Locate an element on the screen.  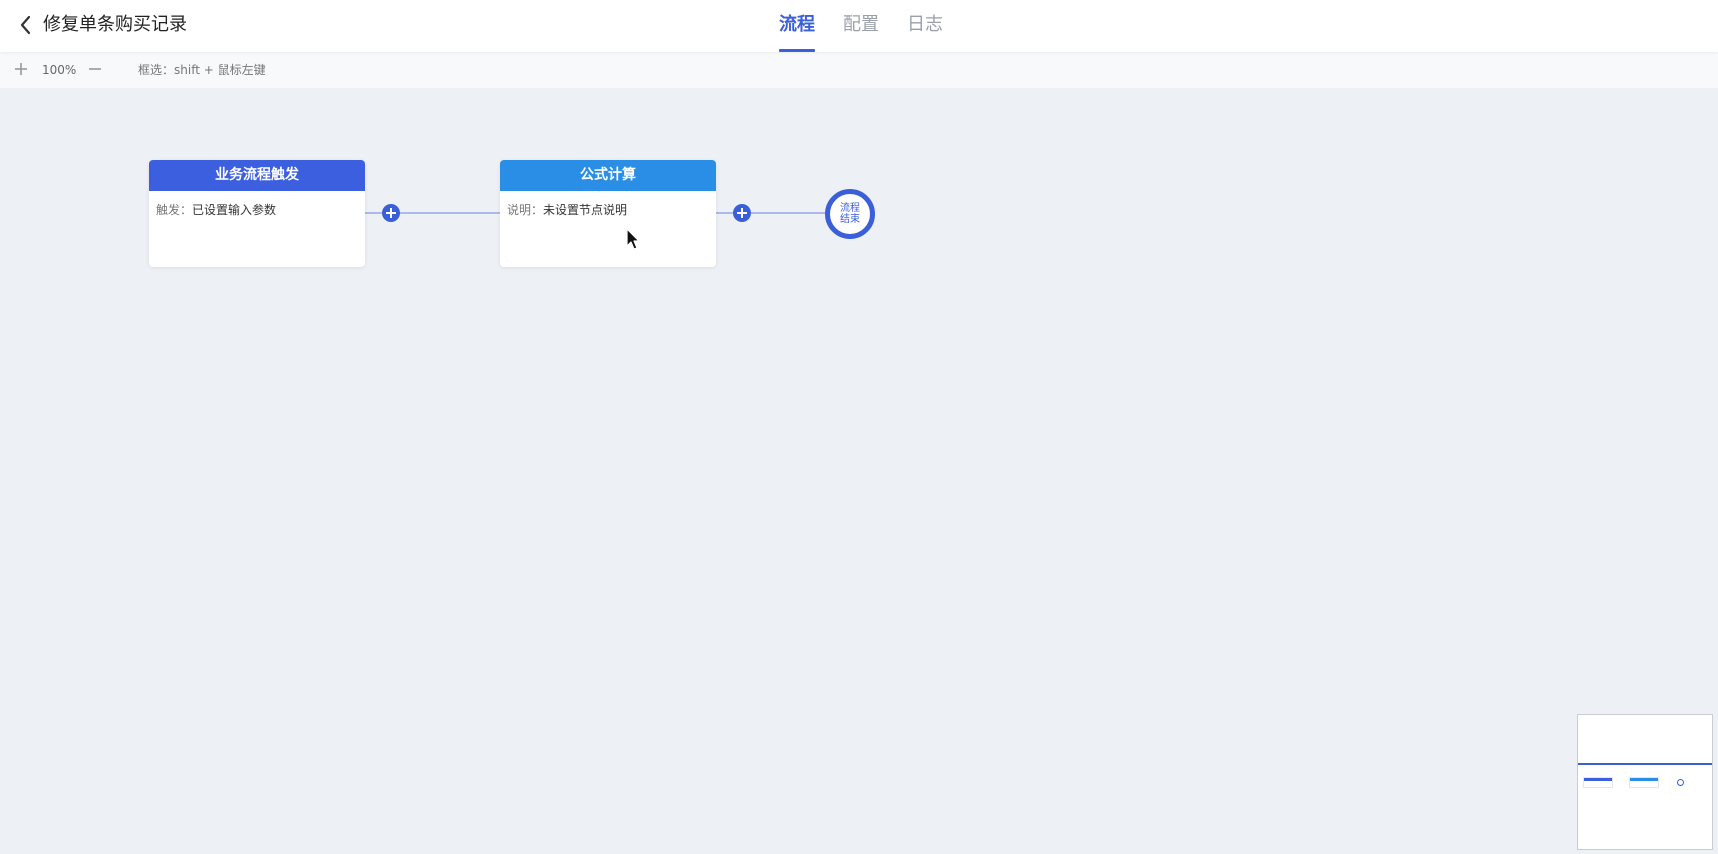
flow-end-node: 流程结束 is located at coordinates (850, 214).